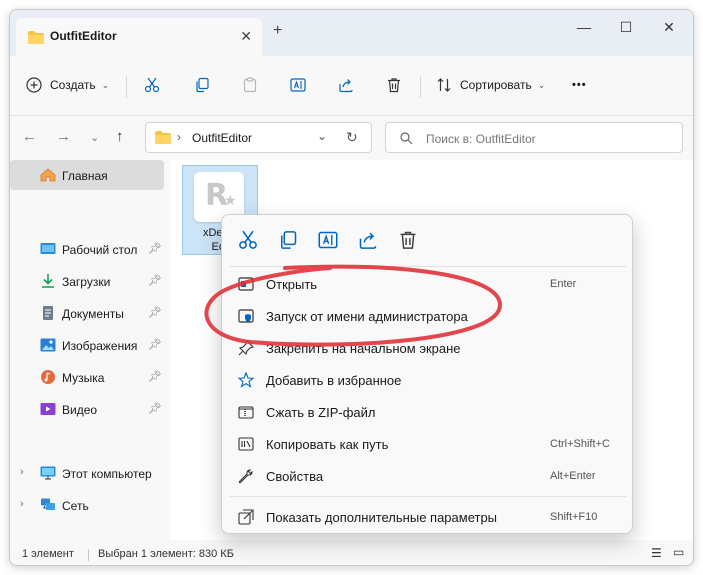 The height and width of the screenshot is (575, 703). Describe the element at coordinates (29, 136) in the screenshot. I see `back-button: ←` at that location.